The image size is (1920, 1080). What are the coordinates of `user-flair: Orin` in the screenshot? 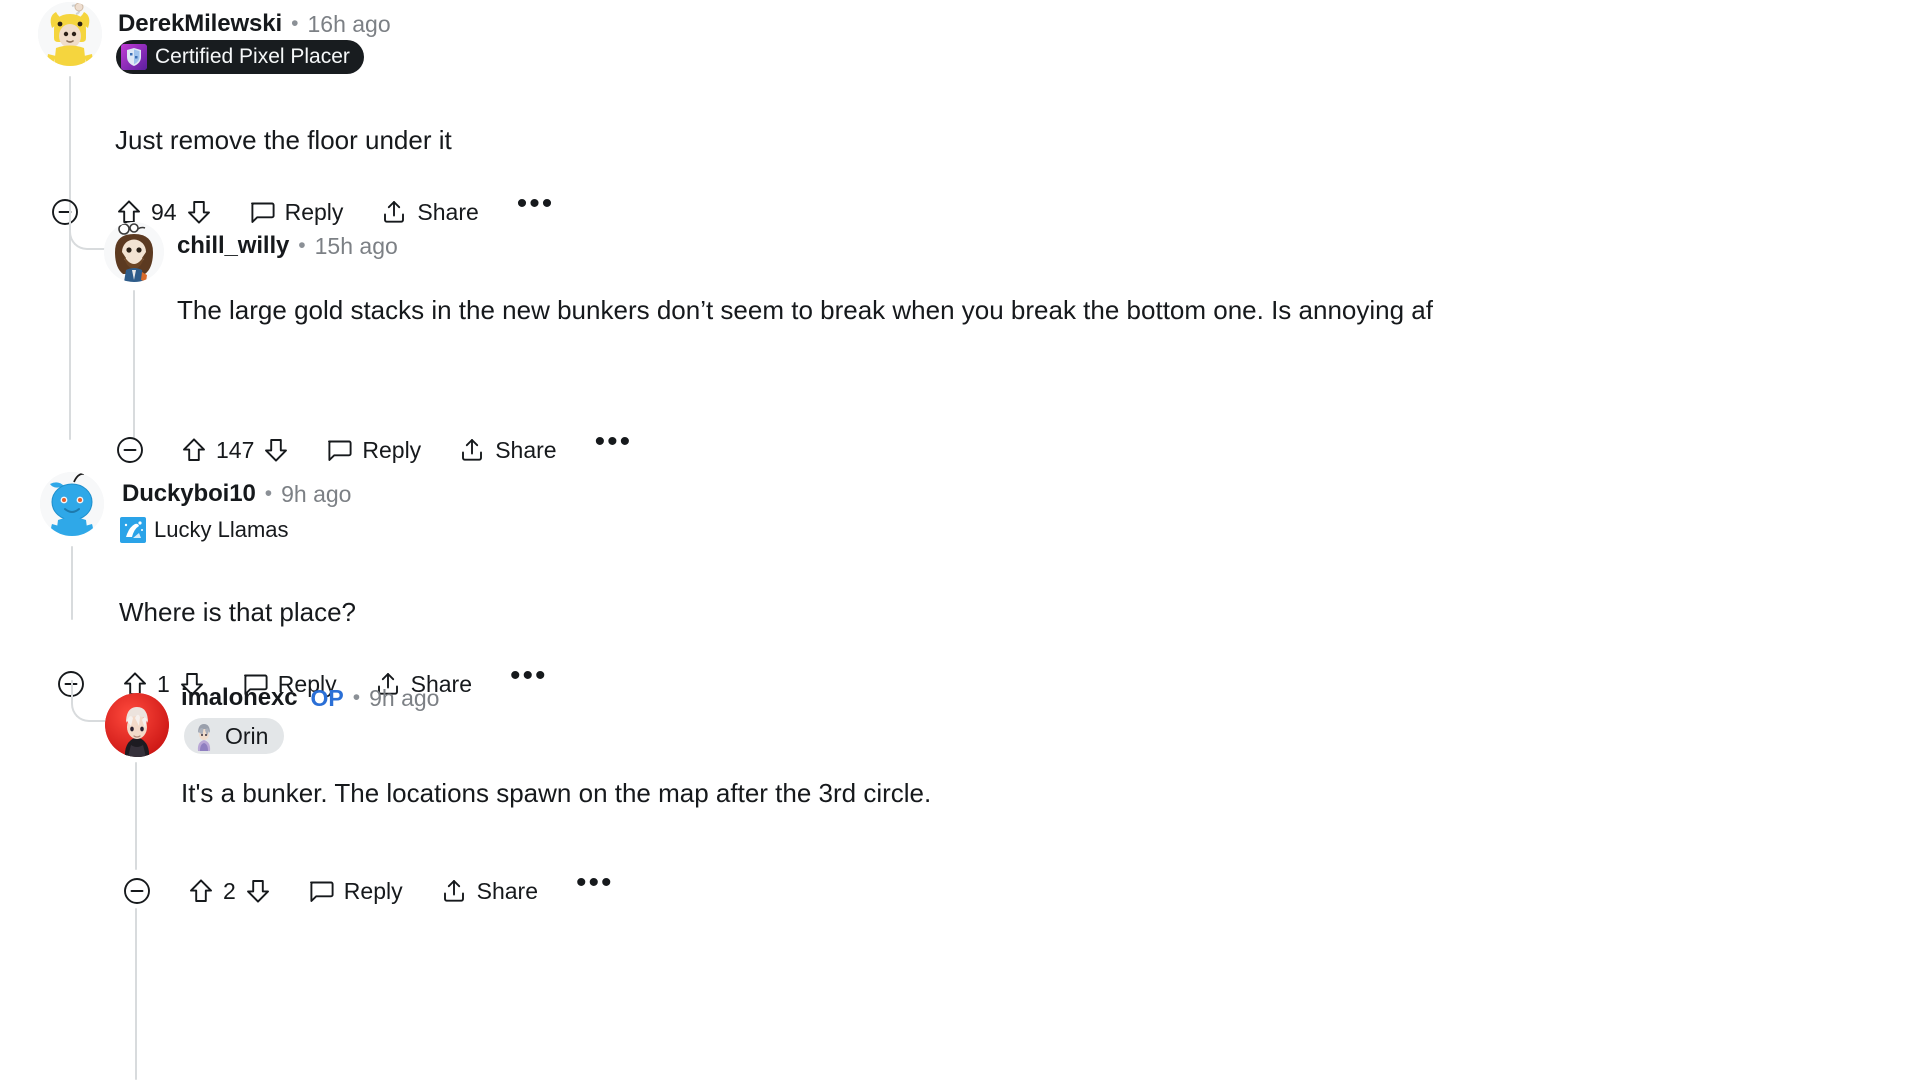 It's located at (234, 736).